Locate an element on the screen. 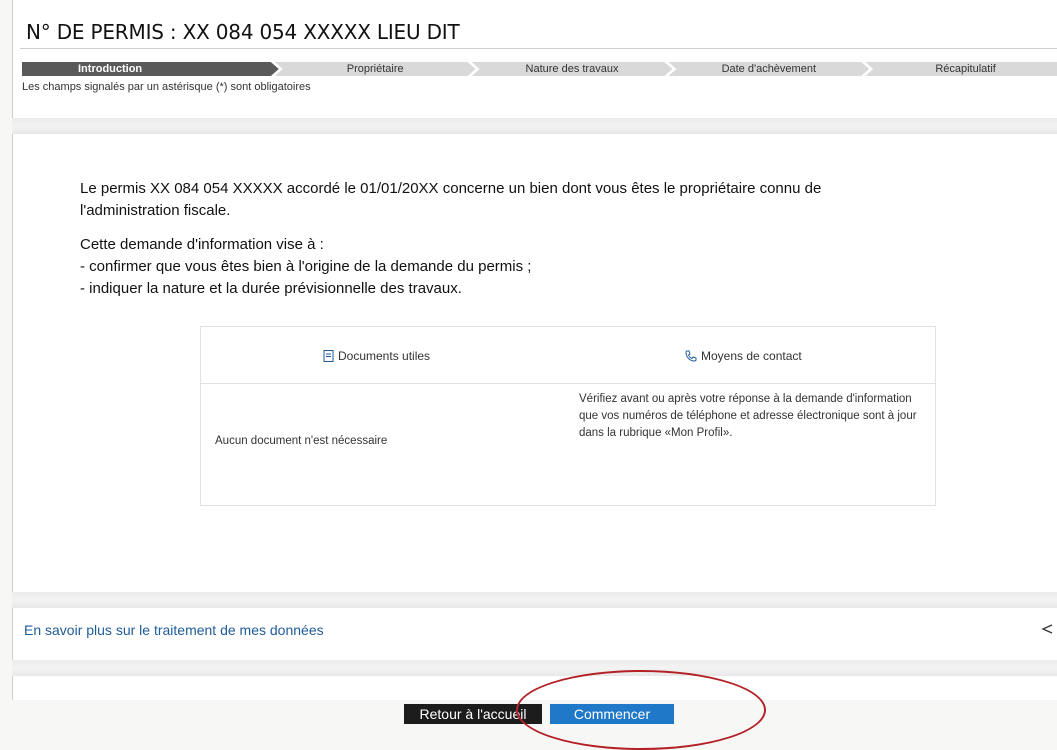 The image size is (1057, 750). purpose-heading: Cette demande d'information vise à : is located at coordinates (202, 244).